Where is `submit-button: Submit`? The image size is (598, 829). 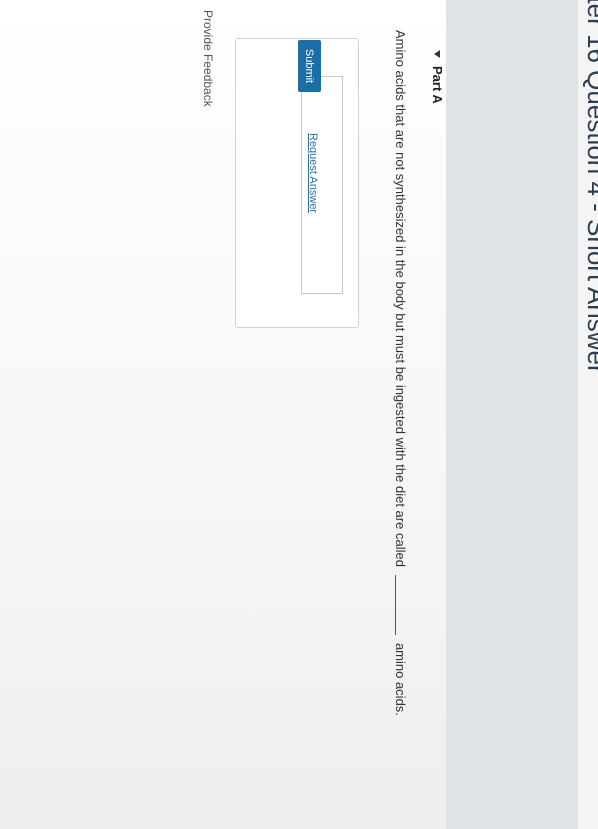
submit-button: Submit is located at coordinates (309, 66).